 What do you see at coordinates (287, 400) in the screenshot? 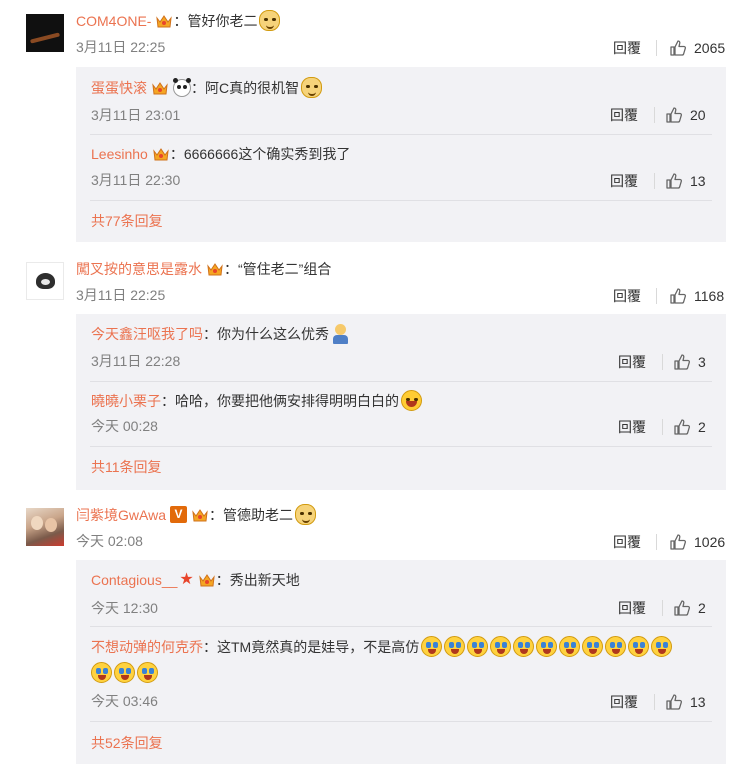
I see `reply-text: 哈哈，你要把他俩安排得明明白白的` at bounding box center [287, 400].